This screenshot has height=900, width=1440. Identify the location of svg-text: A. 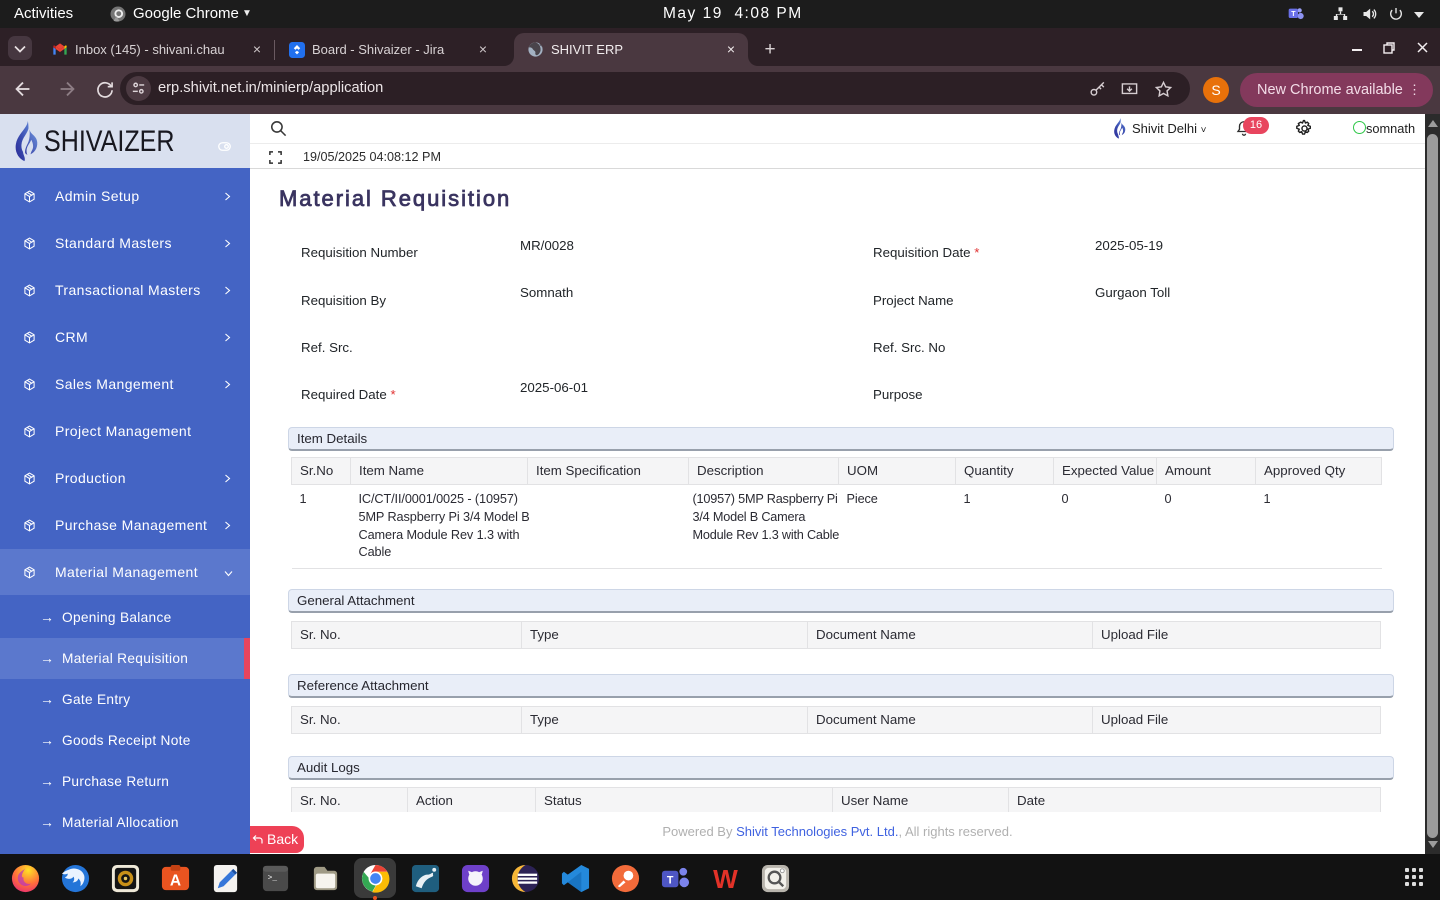
(175, 880).